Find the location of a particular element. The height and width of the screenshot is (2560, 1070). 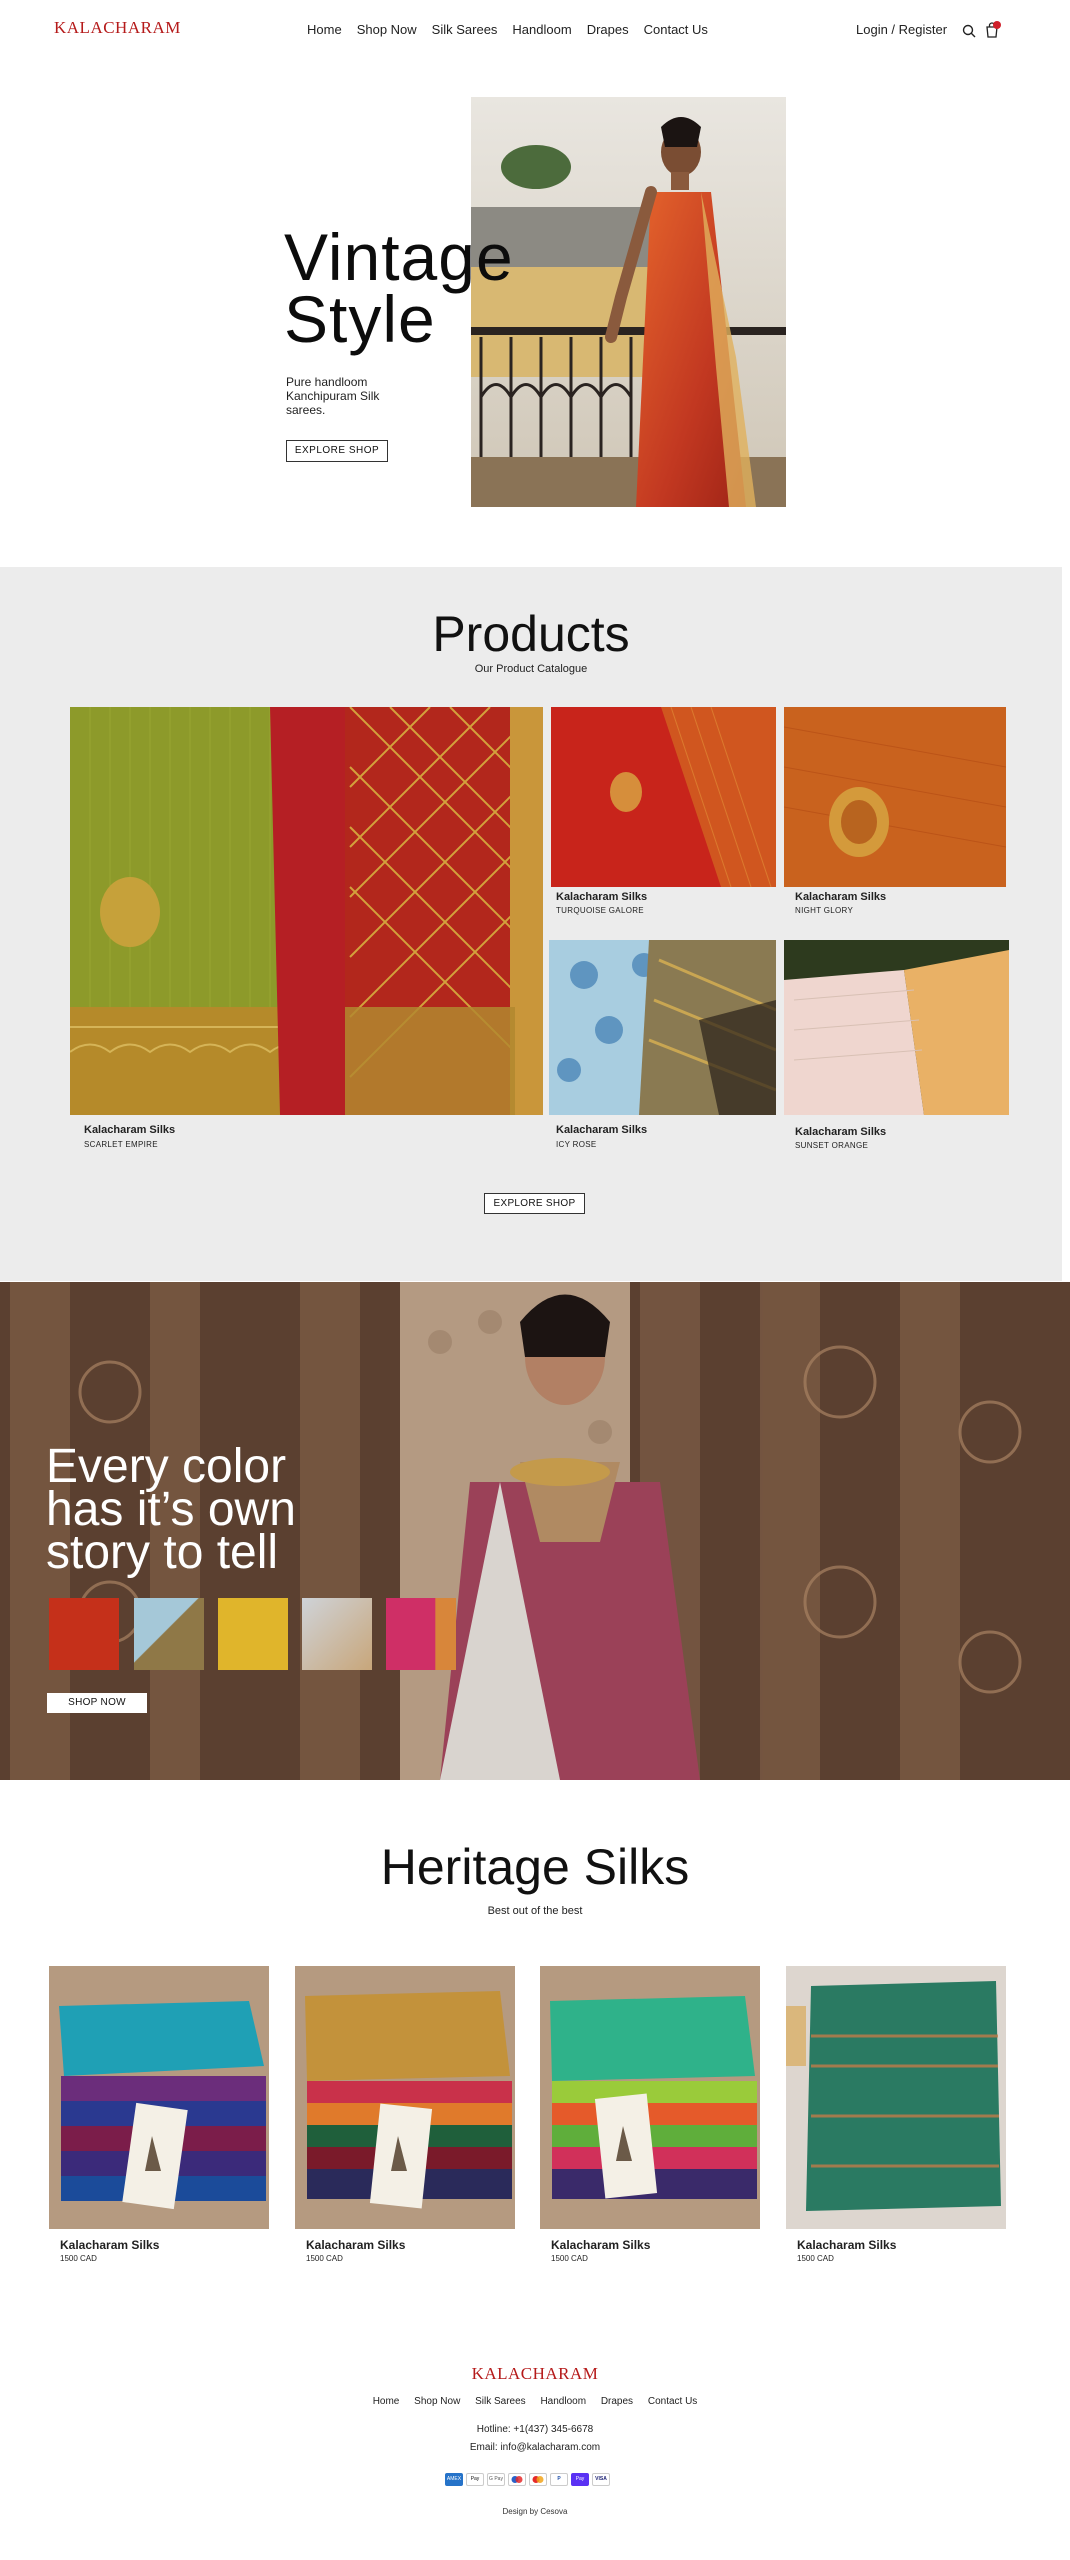

nav-contact-us: Contact Us is located at coordinates (676, 29).